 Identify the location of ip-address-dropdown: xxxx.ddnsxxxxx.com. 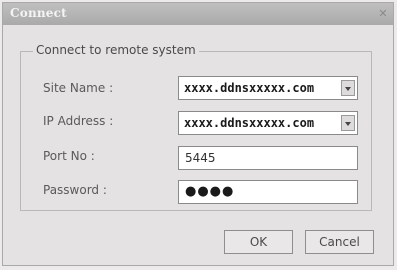
(268, 123).